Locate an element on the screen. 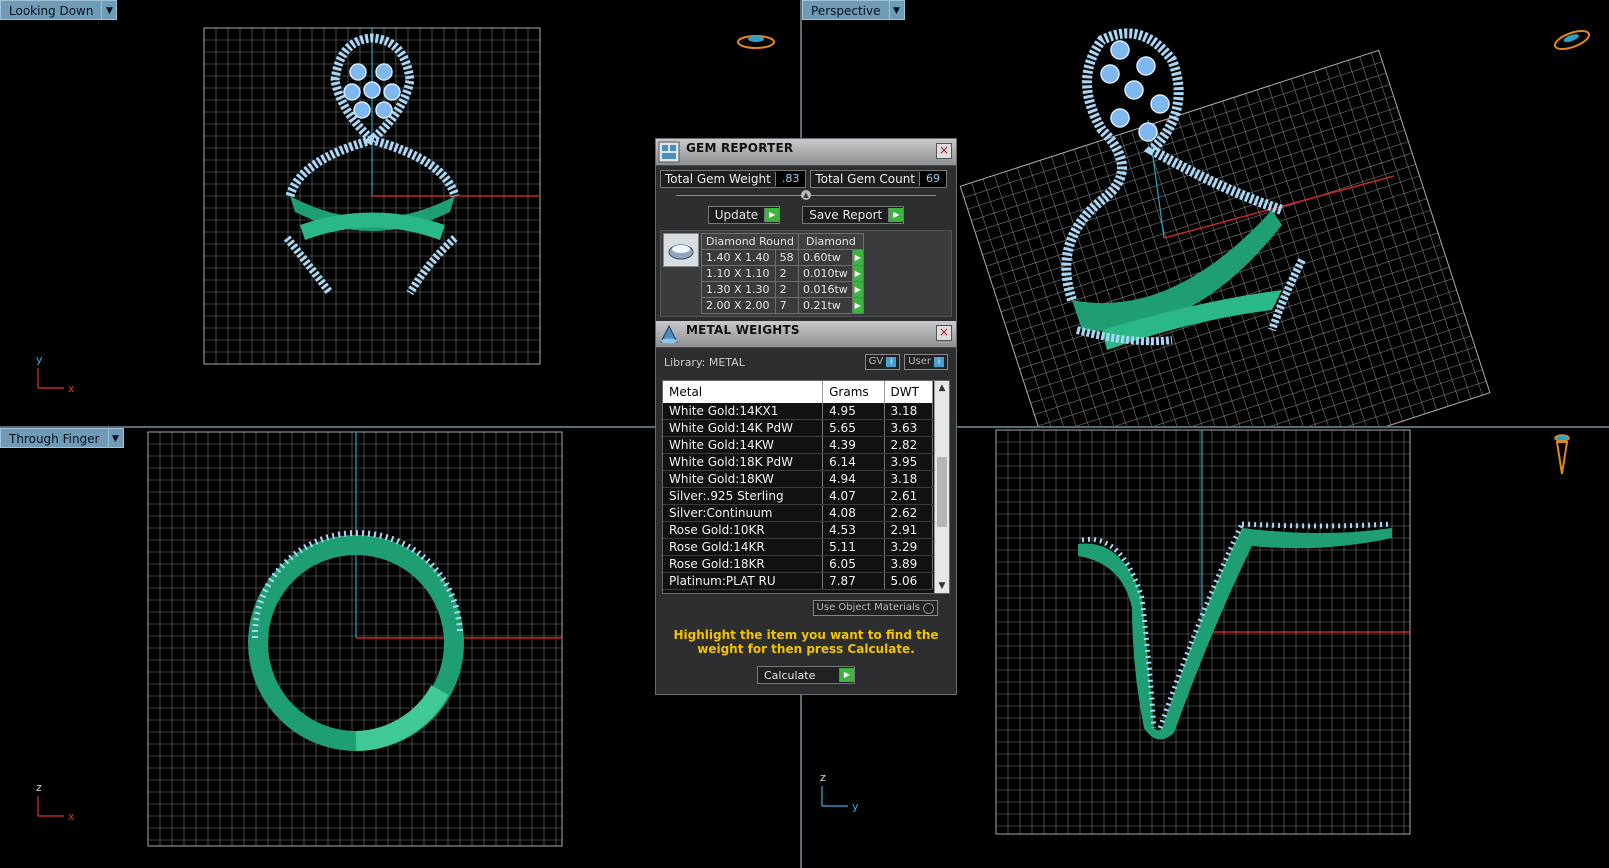  metal-name: Silver:Continuum is located at coordinates (743, 513).